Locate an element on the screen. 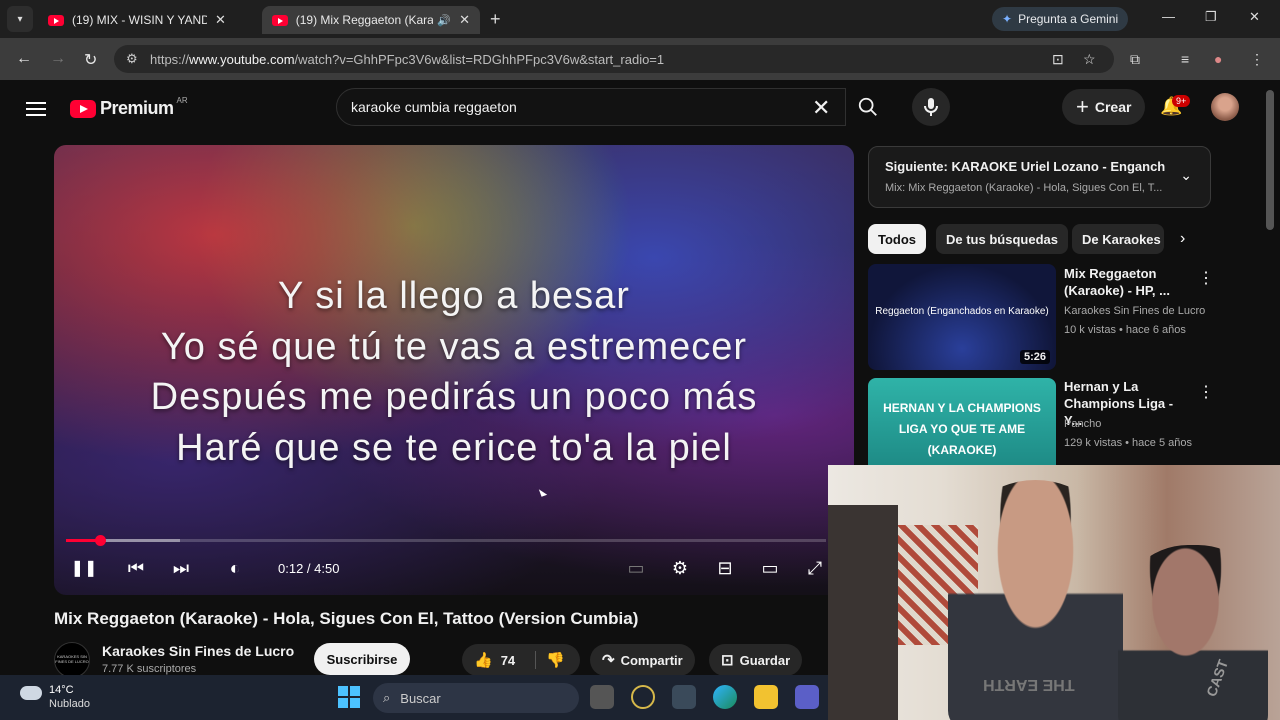 This screenshot has height=720, width=1280. save-button: ⊡ Guardar is located at coordinates (756, 660).